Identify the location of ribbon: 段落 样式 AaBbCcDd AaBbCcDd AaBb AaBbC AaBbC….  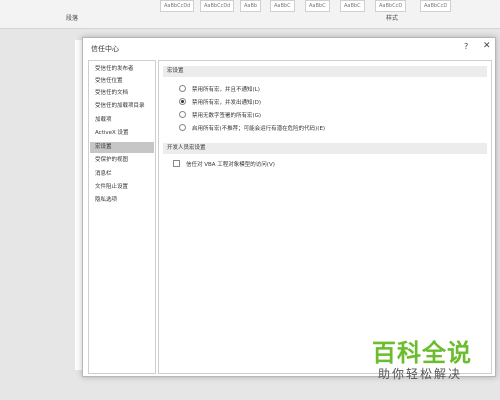
(250, 14).